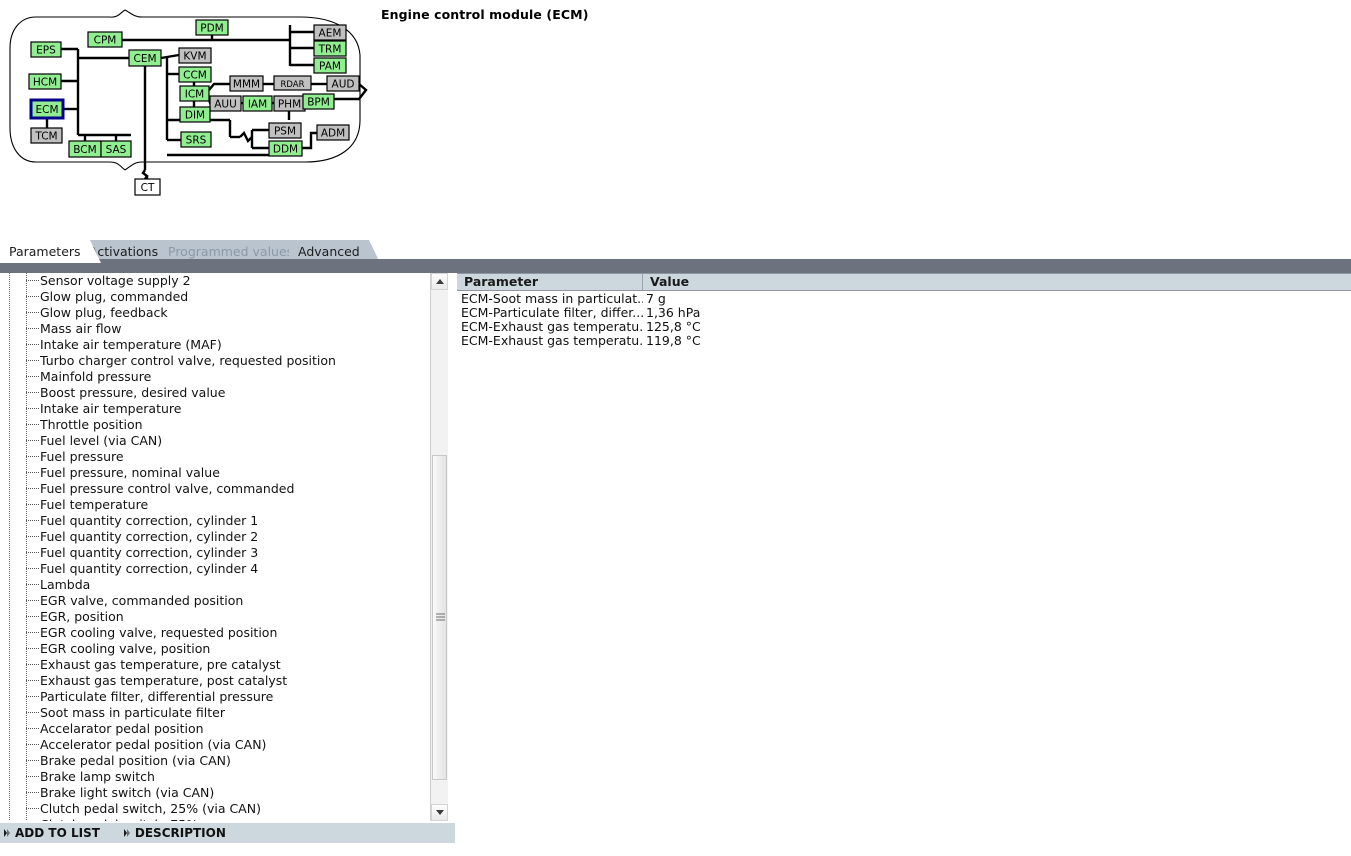  I want to click on tree-item: EGR cooling valve, position, so click(215, 649).